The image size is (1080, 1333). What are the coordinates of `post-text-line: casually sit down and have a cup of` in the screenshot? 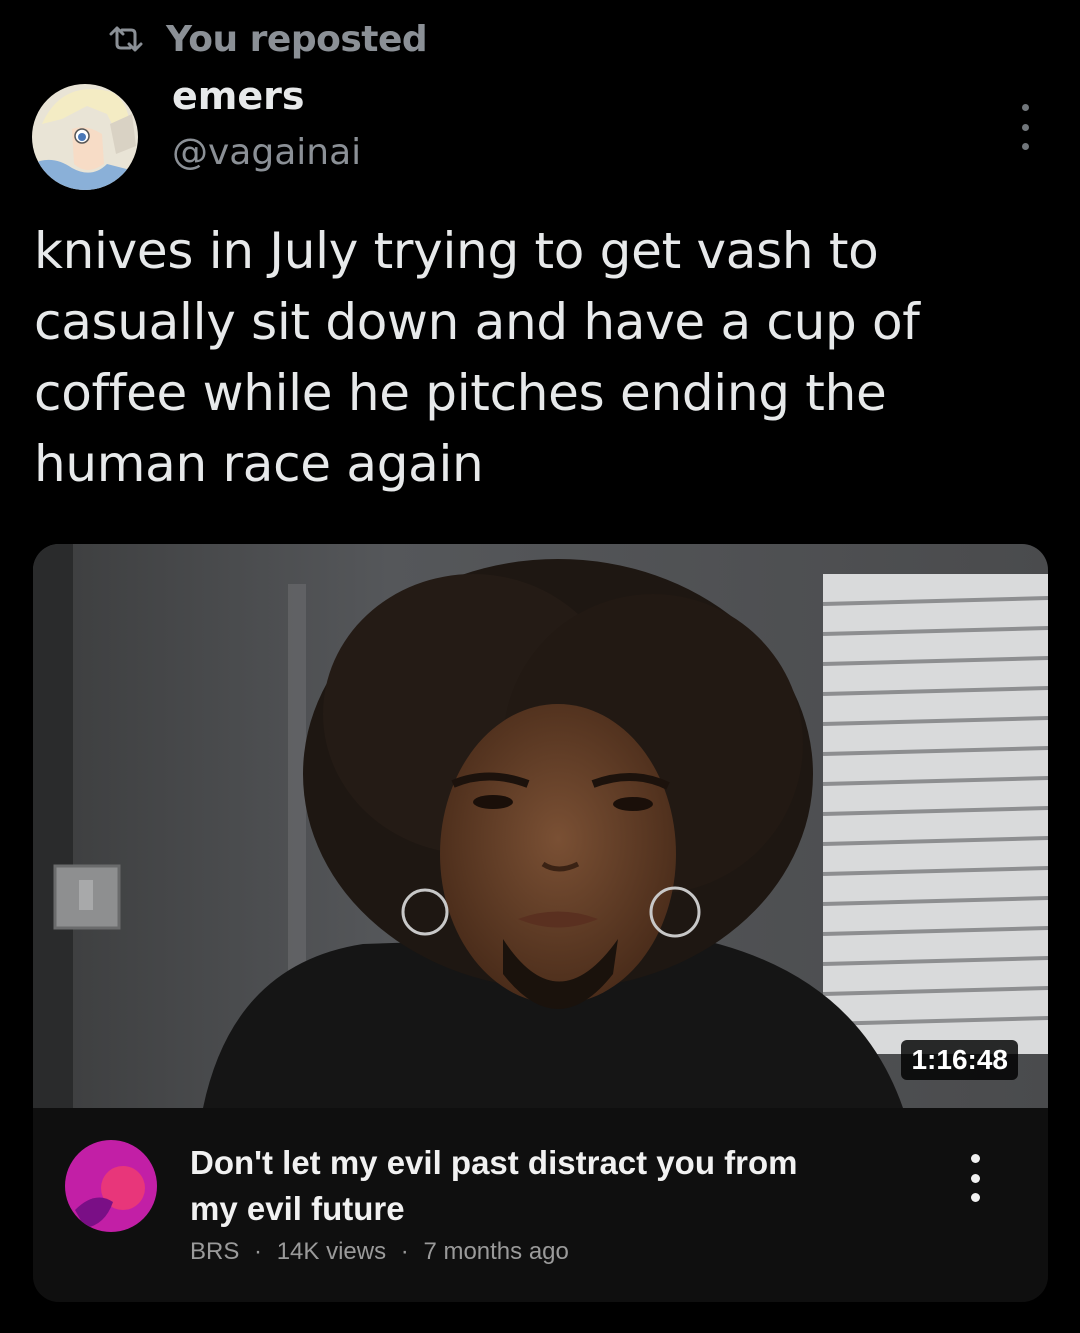 It's located at (477, 322).